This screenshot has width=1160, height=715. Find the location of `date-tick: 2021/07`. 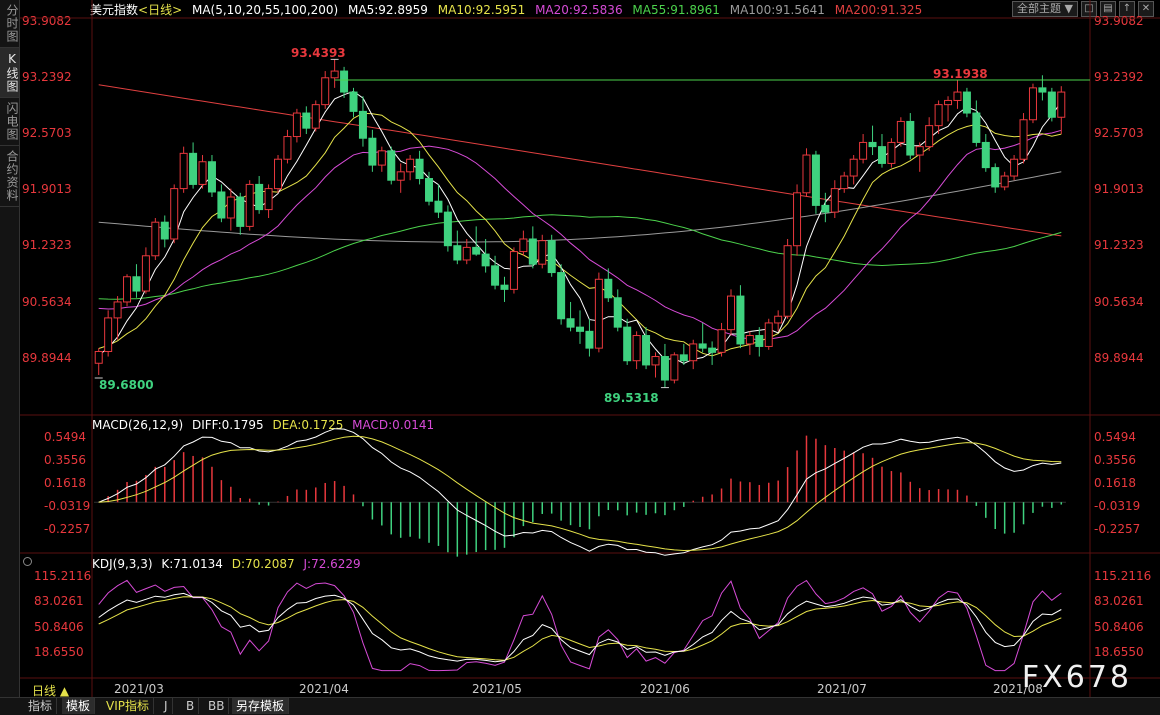

date-tick: 2021/07 is located at coordinates (842, 689).